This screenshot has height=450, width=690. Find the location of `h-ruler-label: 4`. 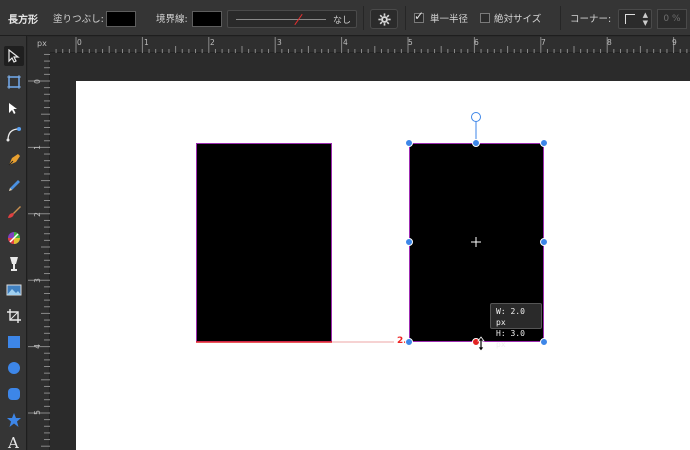

h-ruler-label: 4 is located at coordinates (345, 42).